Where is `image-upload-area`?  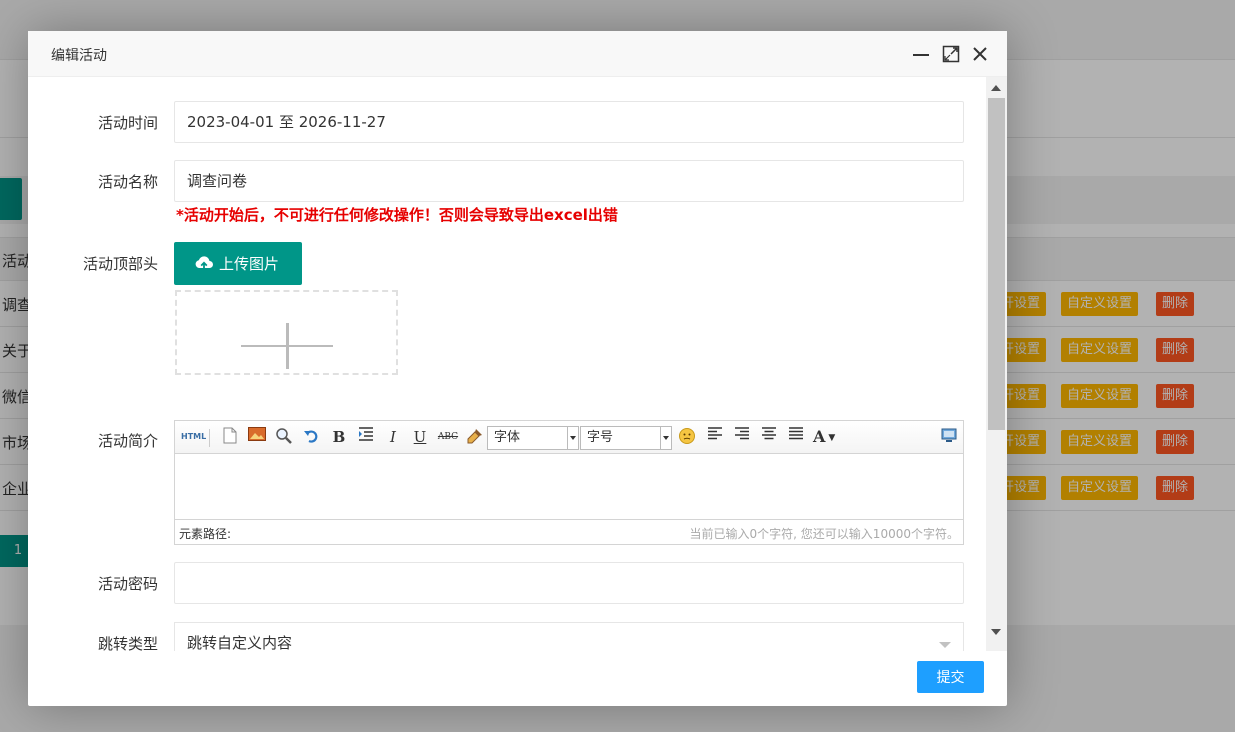
image-upload-area is located at coordinates (286, 332).